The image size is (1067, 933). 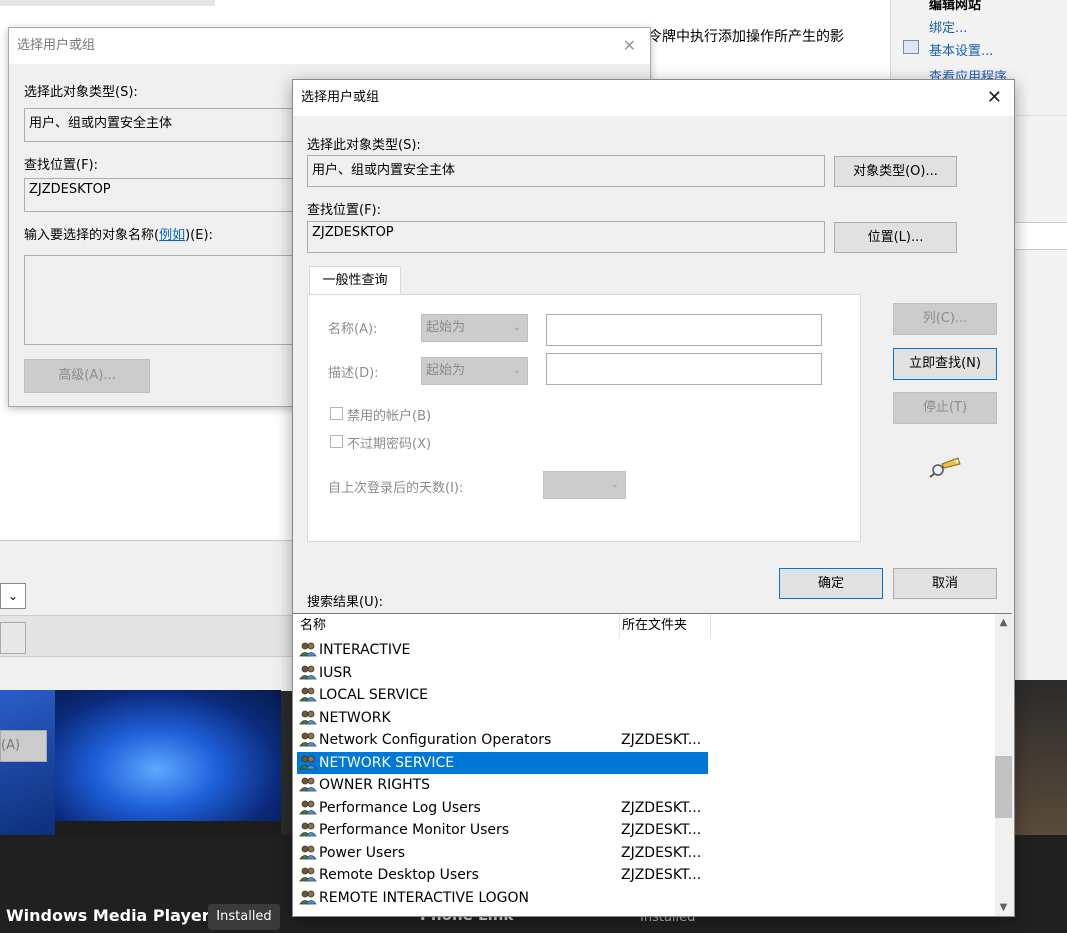 I want to click on examples-link: 例如, so click(x=172, y=235).